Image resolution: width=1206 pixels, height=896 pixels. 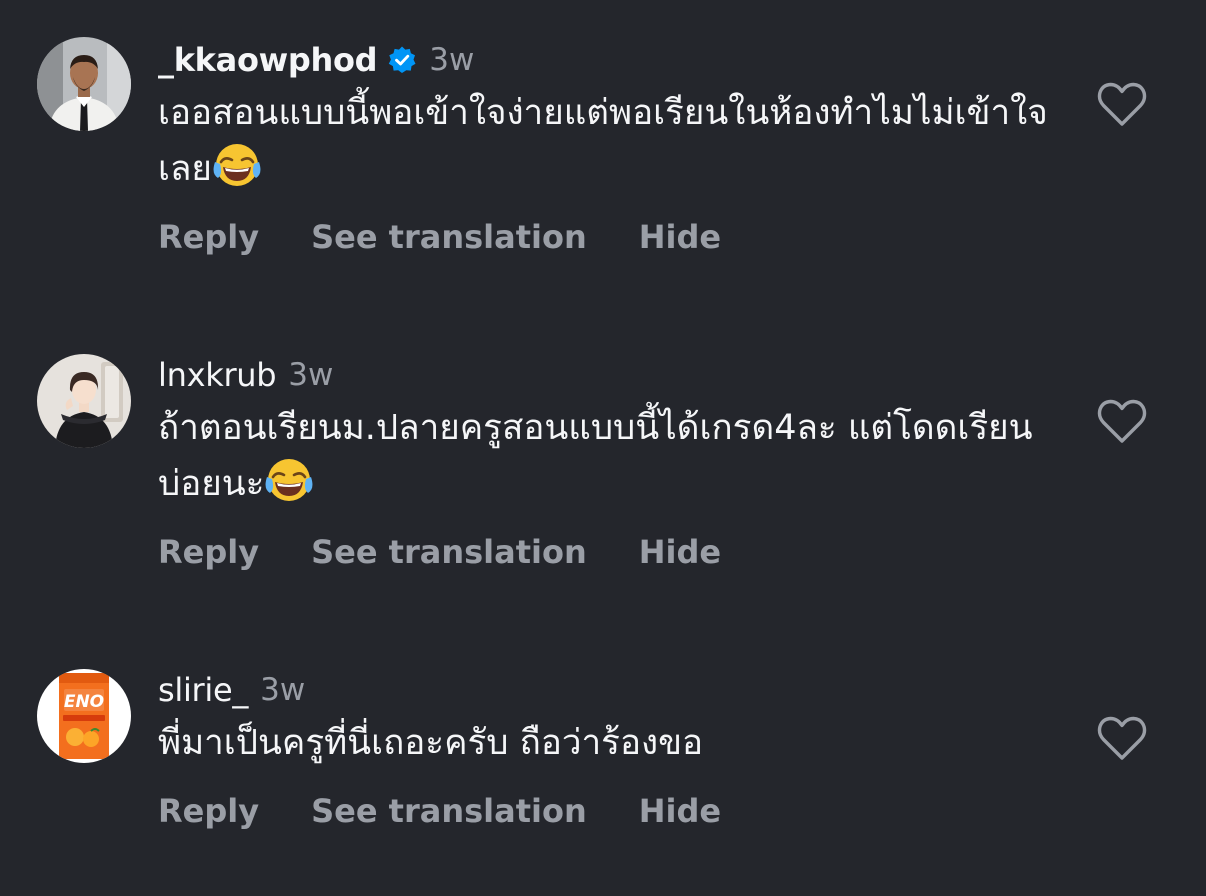 What do you see at coordinates (268, 60) in the screenshot?
I see `username: _kkaowphod` at bounding box center [268, 60].